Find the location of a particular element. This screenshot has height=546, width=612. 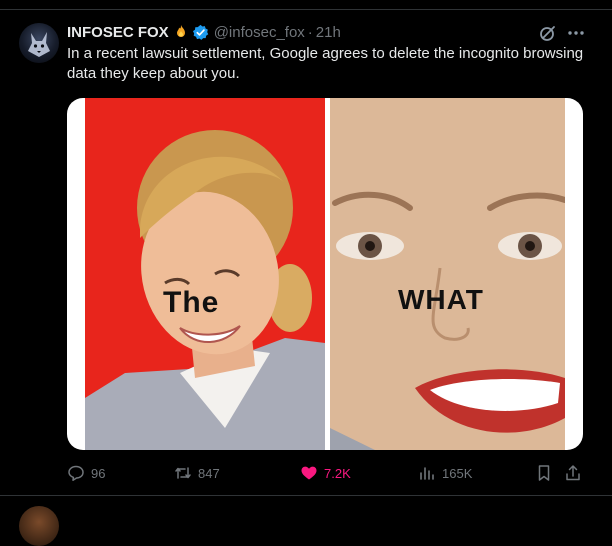

views-button: 165K is located at coordinates (445, 473).